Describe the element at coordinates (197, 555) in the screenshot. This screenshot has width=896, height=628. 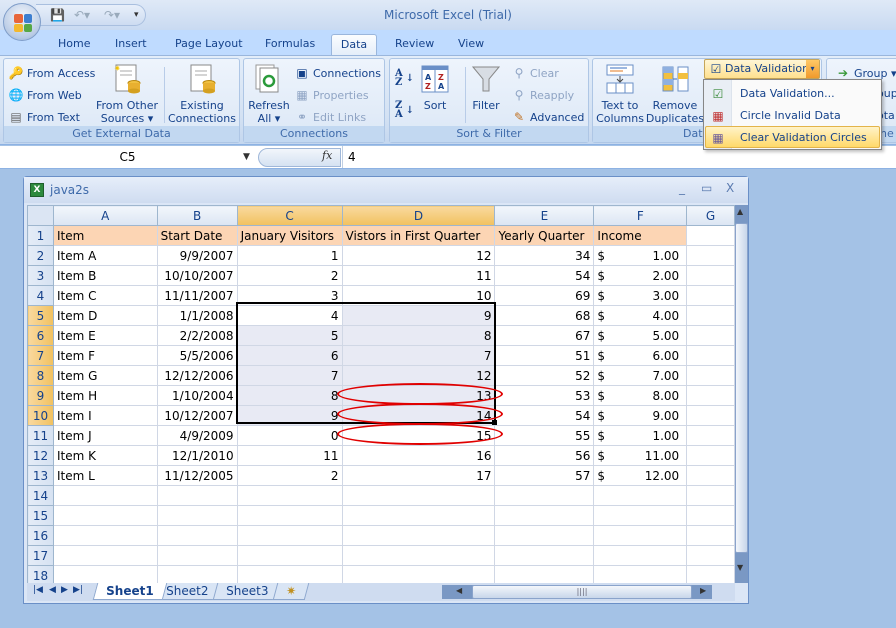
I see `cell-b17` at that location.